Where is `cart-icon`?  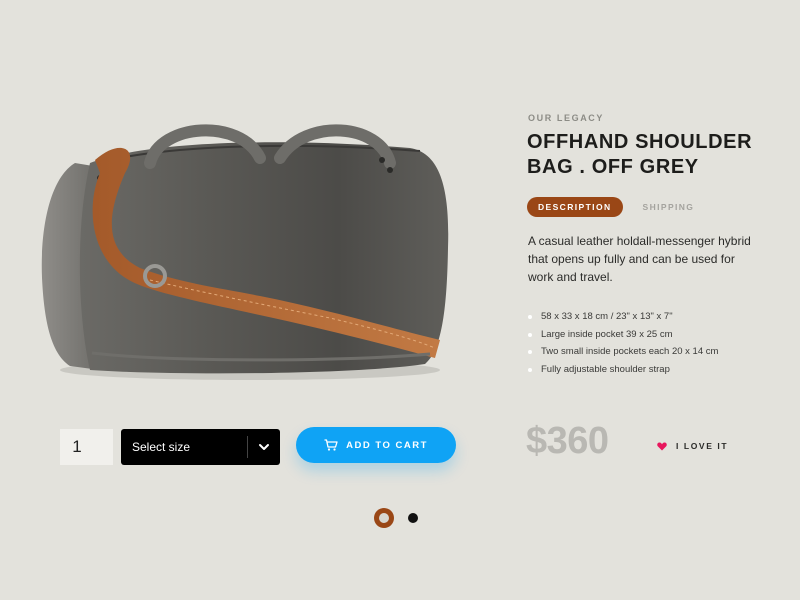 cart-icon is located at coordinates (331, 445).